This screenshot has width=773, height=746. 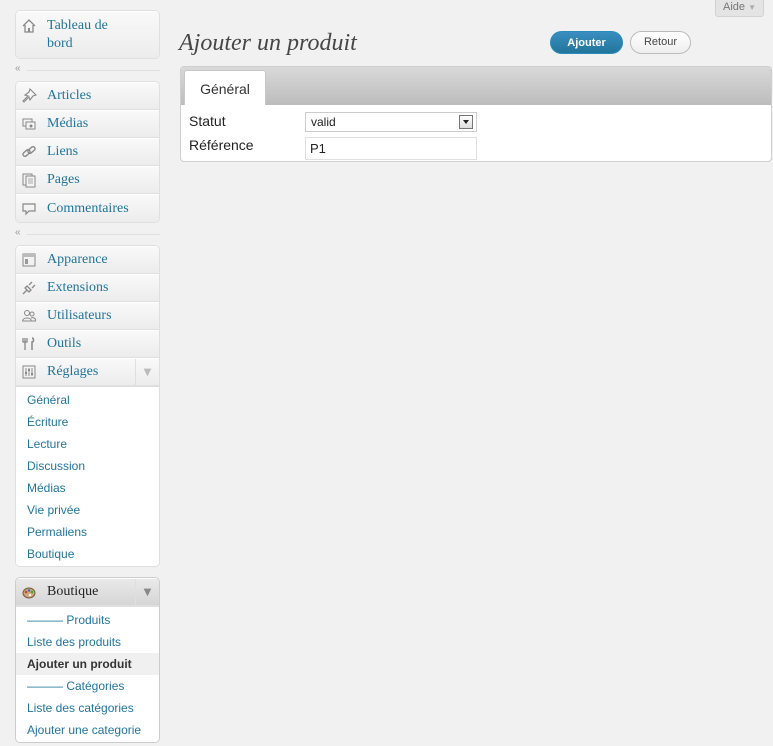 What do you see at coordinates (323, 122) in the screenshot?
I see `status-value: valid` at bounding box center [323, 122].